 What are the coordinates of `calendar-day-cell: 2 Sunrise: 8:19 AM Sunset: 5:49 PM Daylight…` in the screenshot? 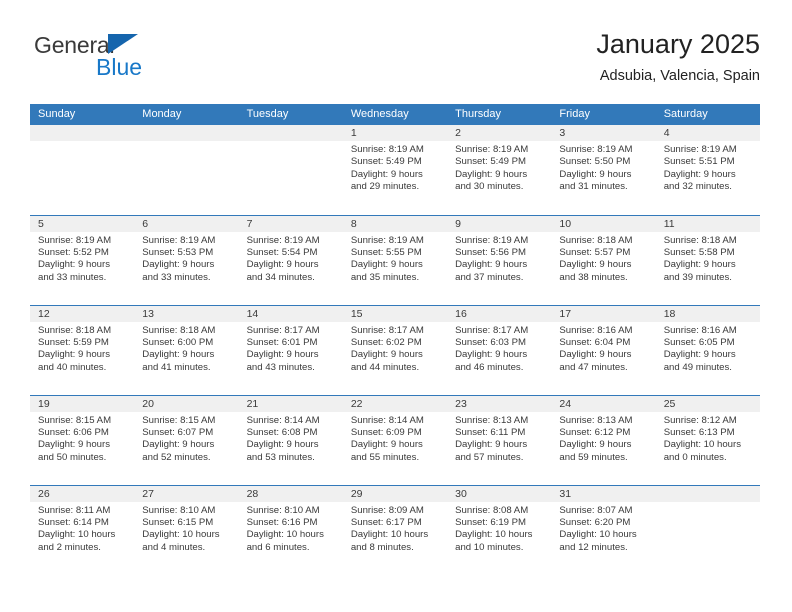 It's located at (499, 170).